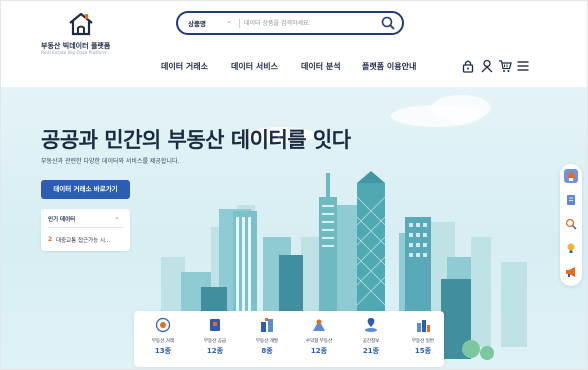 This screenshot has width=588, height=370. Describe the element at coordinates (571, 200) in the screenshot. I see `document-icon` at that location.